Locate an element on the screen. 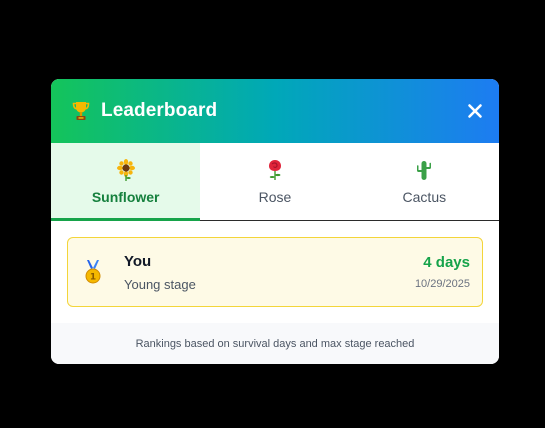 This screenshot has height=428, width=545. plant-tabs: Sunflower Rose Cactus is located at coordinates (275, 182).